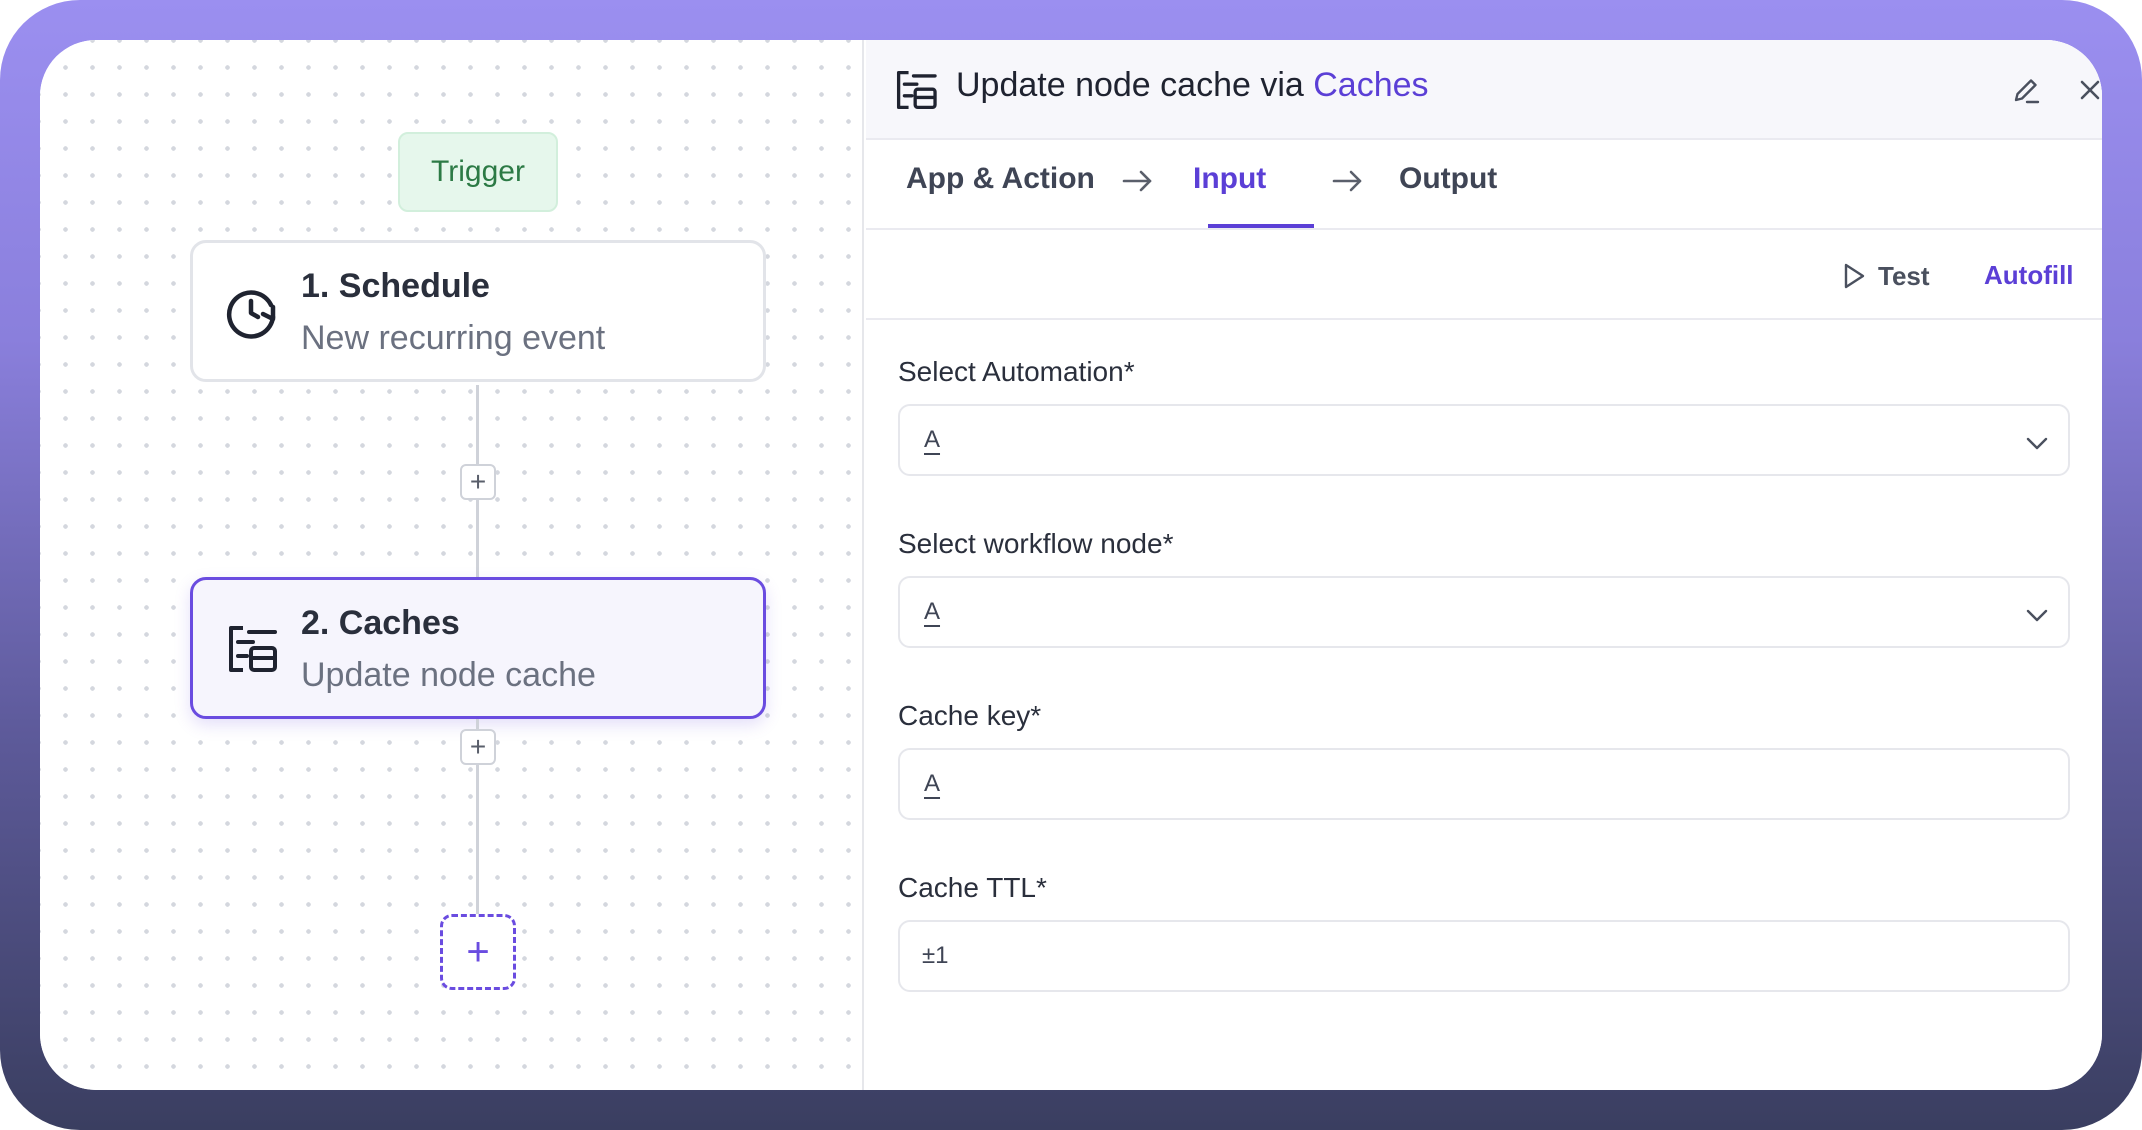 The width and height of the screenshot is (2142, 1130). Describe the element at coordinates (1000, 196) in the screenshot. I see `tab-app-action: App & Action` at that location.